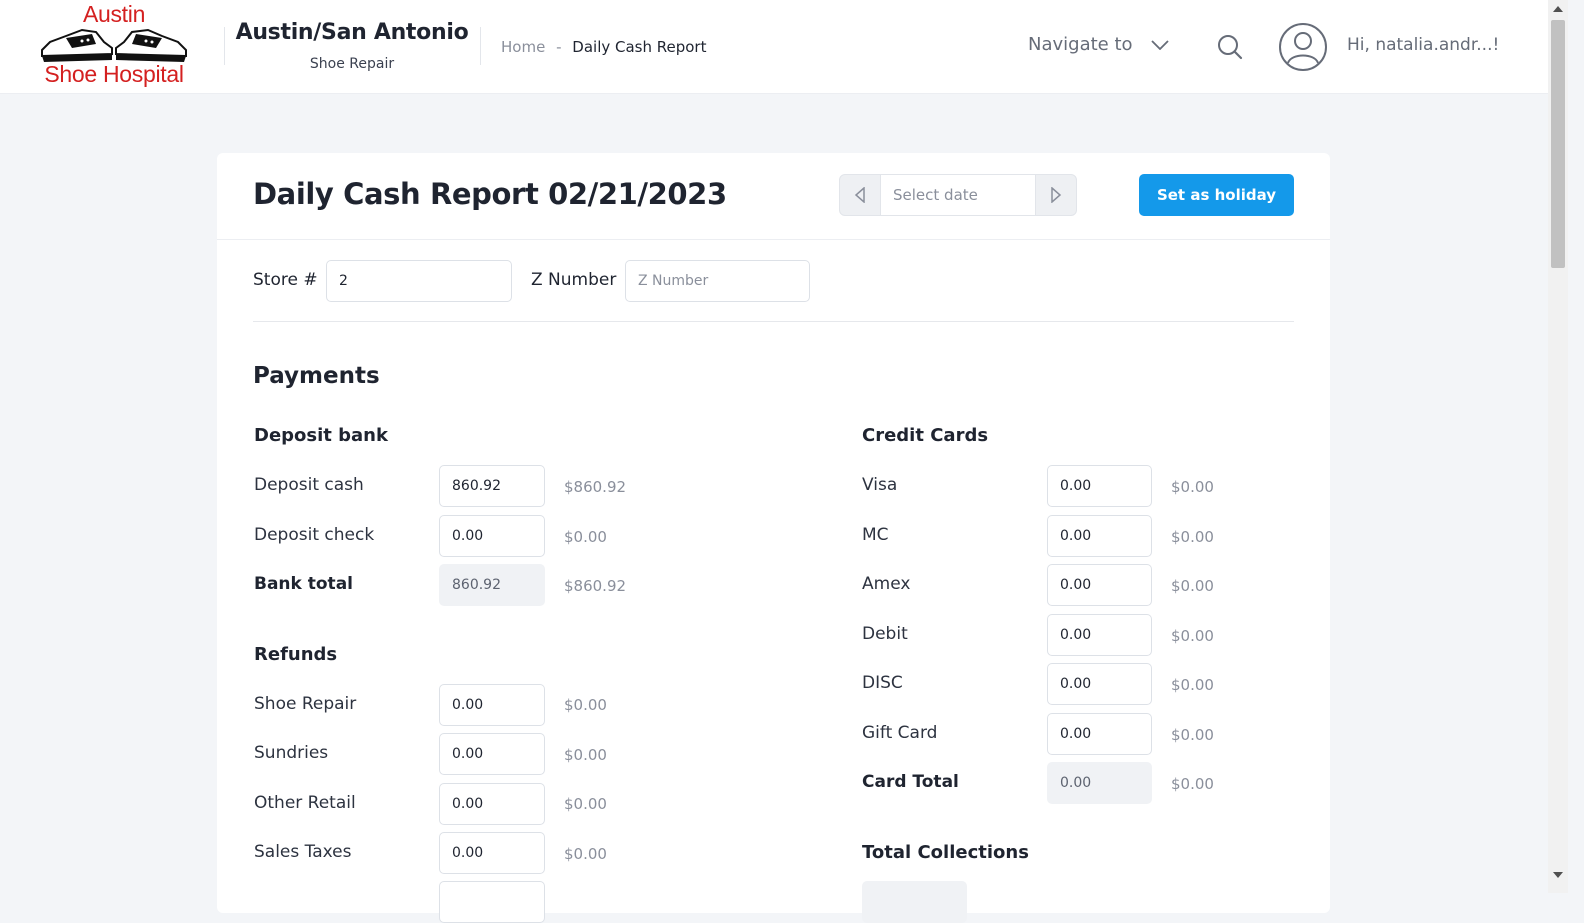 The width and height of the screenshot is (1584, 923). What do you see at coordinates (296, 654) in the screenshot?
I see `refunds-heading: Refunds` at bounding box center [296, 654].